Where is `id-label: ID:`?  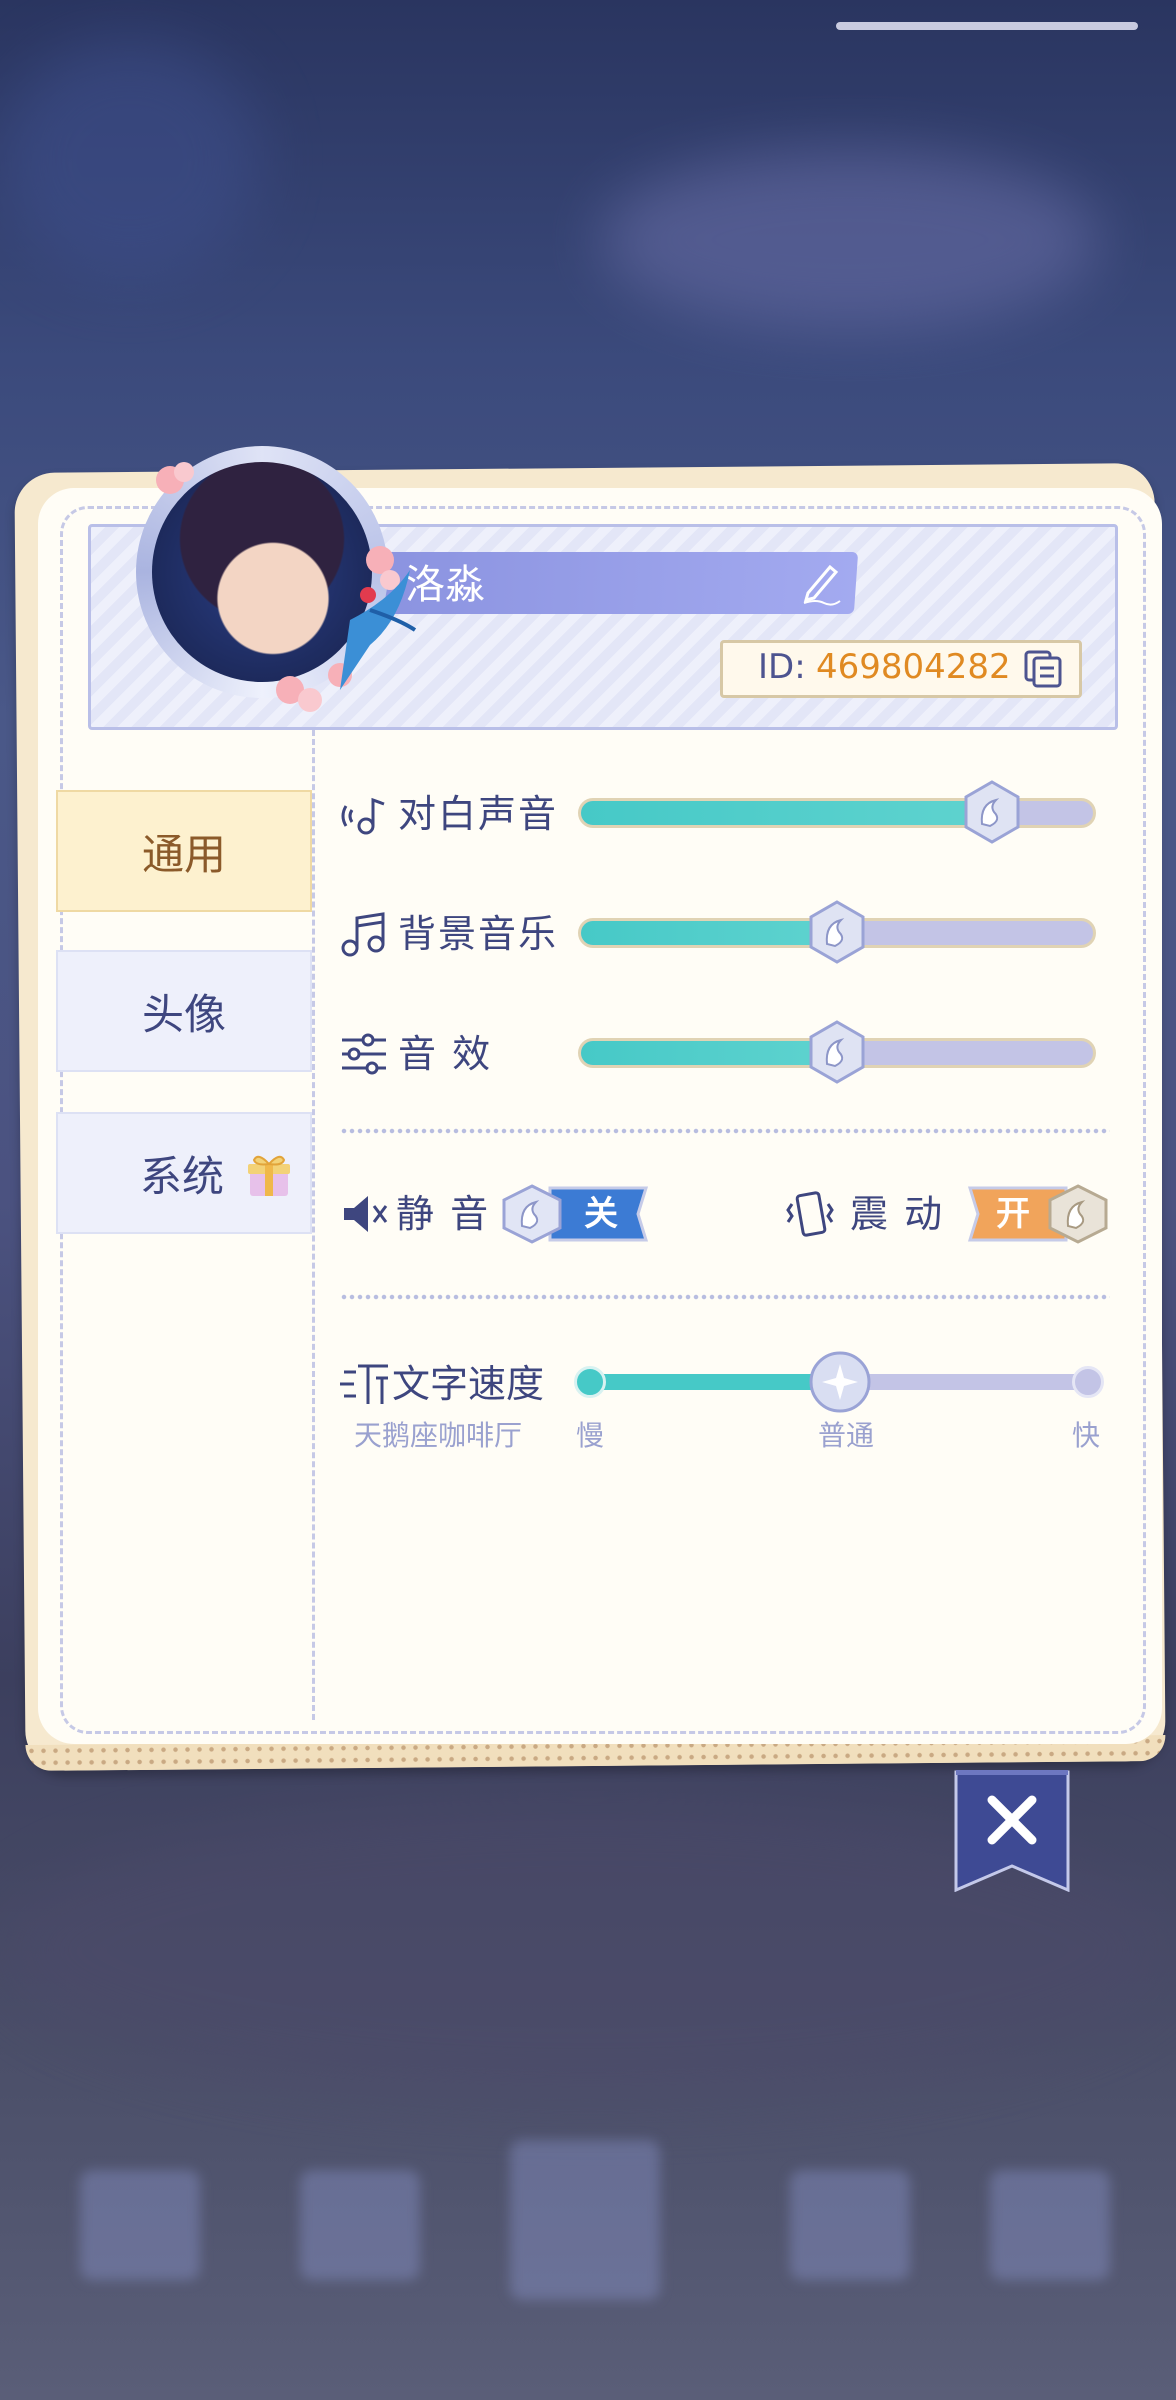
id-label: ID: is located at coordinates (782, 667).